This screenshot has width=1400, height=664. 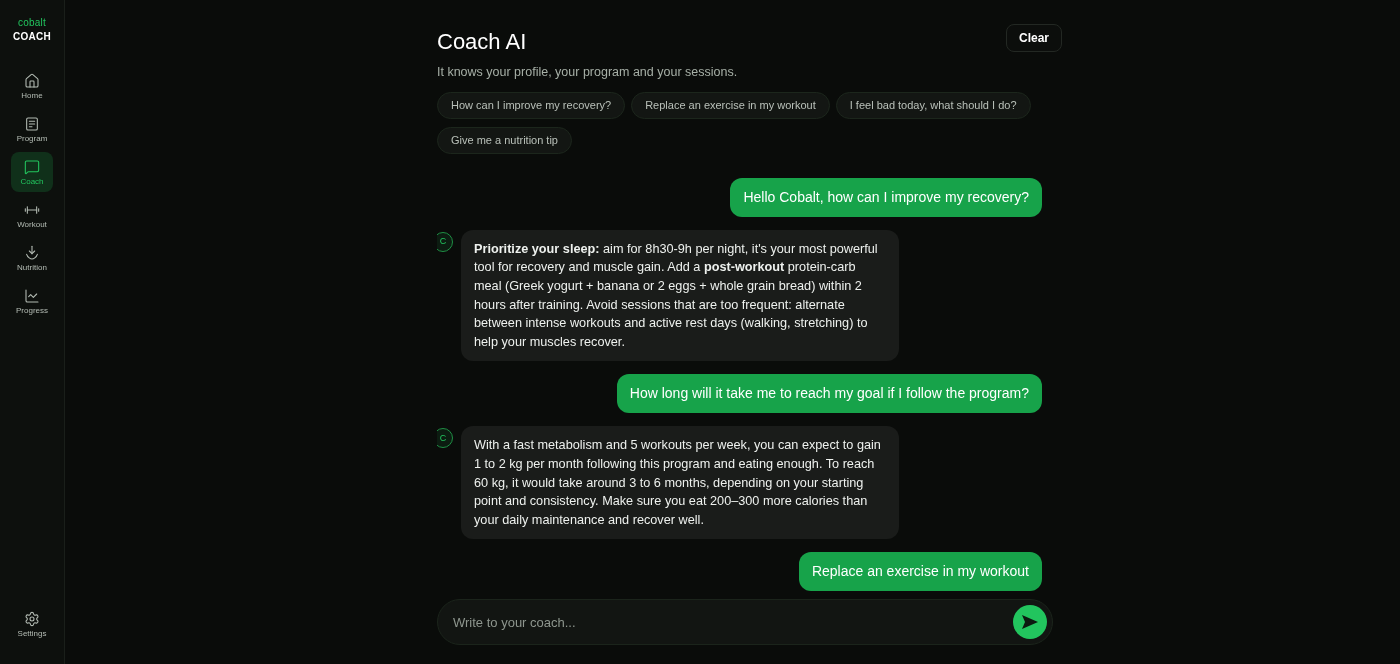 I want to click on settings-icon, so click(x=32, y=618).